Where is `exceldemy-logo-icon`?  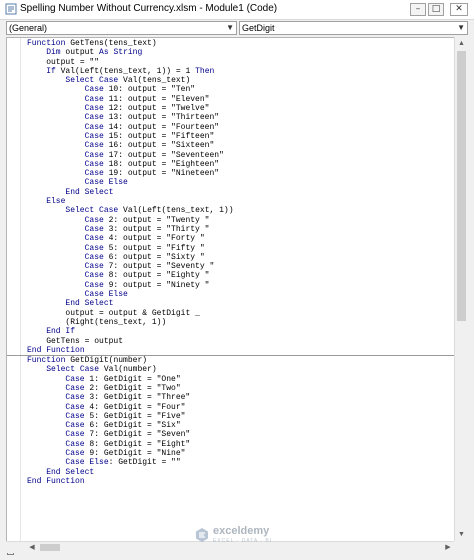
exceldemy-logo-icon is located at coordinates (202, 535).